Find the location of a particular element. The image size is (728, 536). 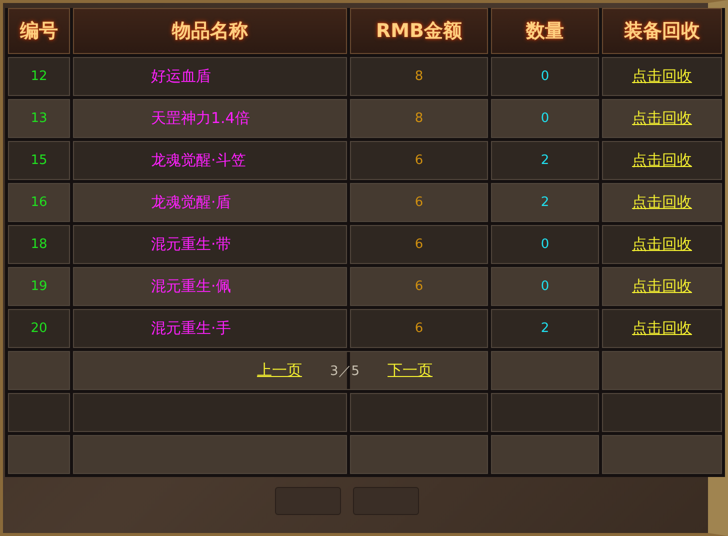

table-cell: 混元重生·带 is located at coordinates (210, 244).